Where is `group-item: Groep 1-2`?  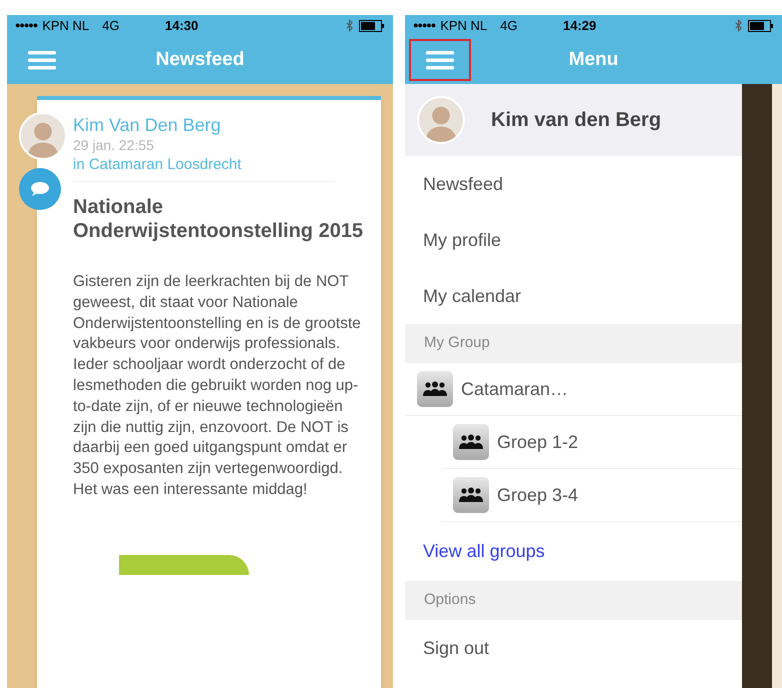
group-item: Groep 1-2 is located at coordinates (591, 442).